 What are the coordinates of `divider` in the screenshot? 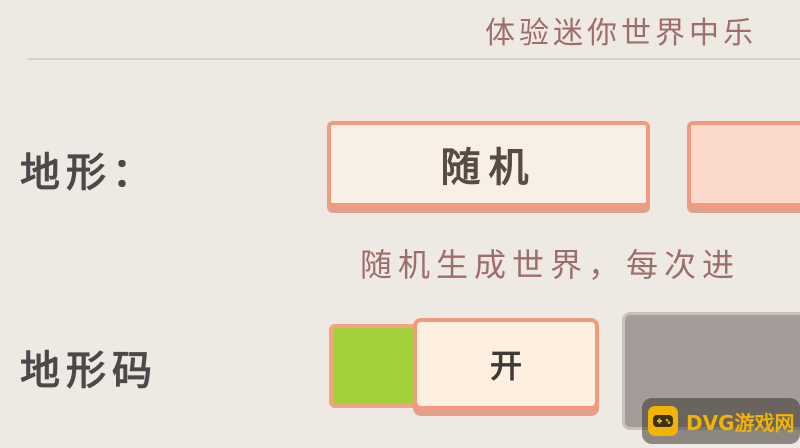 It's located at (414, 59).